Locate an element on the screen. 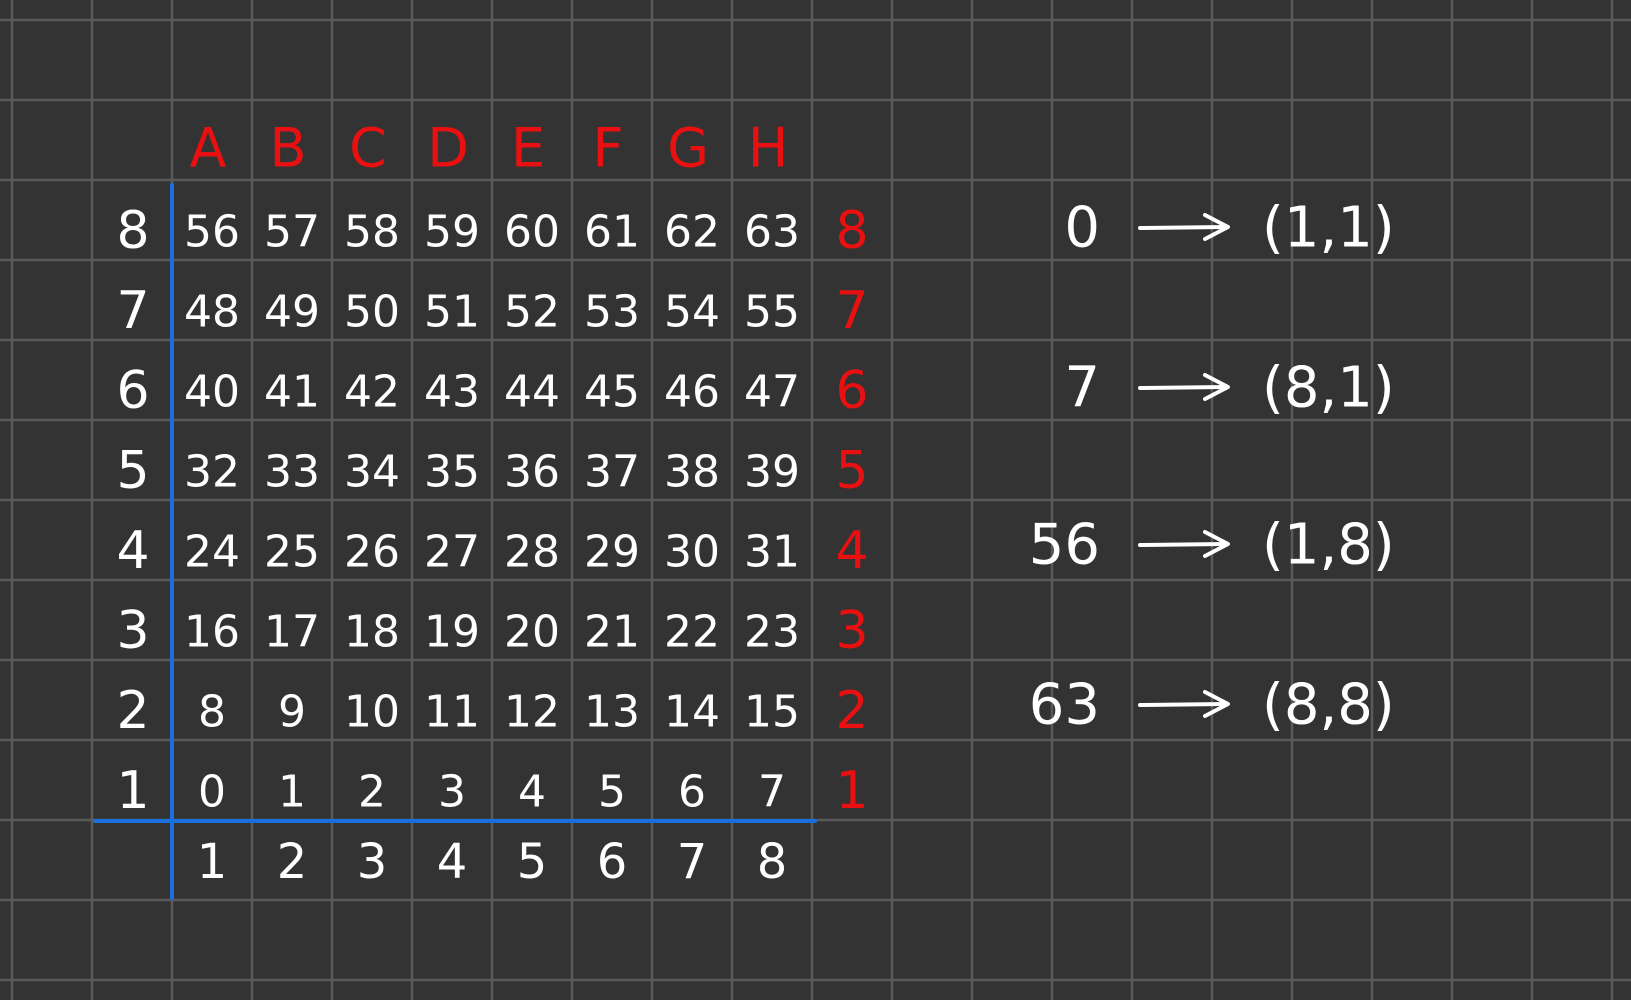  square-index: 14 is located at coordinates (692, 712).